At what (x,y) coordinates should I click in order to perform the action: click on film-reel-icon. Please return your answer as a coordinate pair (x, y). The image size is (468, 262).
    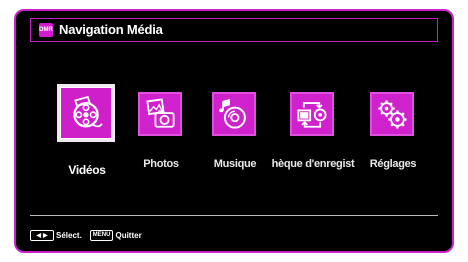
    Looking at the image, I should click on (86, 113).